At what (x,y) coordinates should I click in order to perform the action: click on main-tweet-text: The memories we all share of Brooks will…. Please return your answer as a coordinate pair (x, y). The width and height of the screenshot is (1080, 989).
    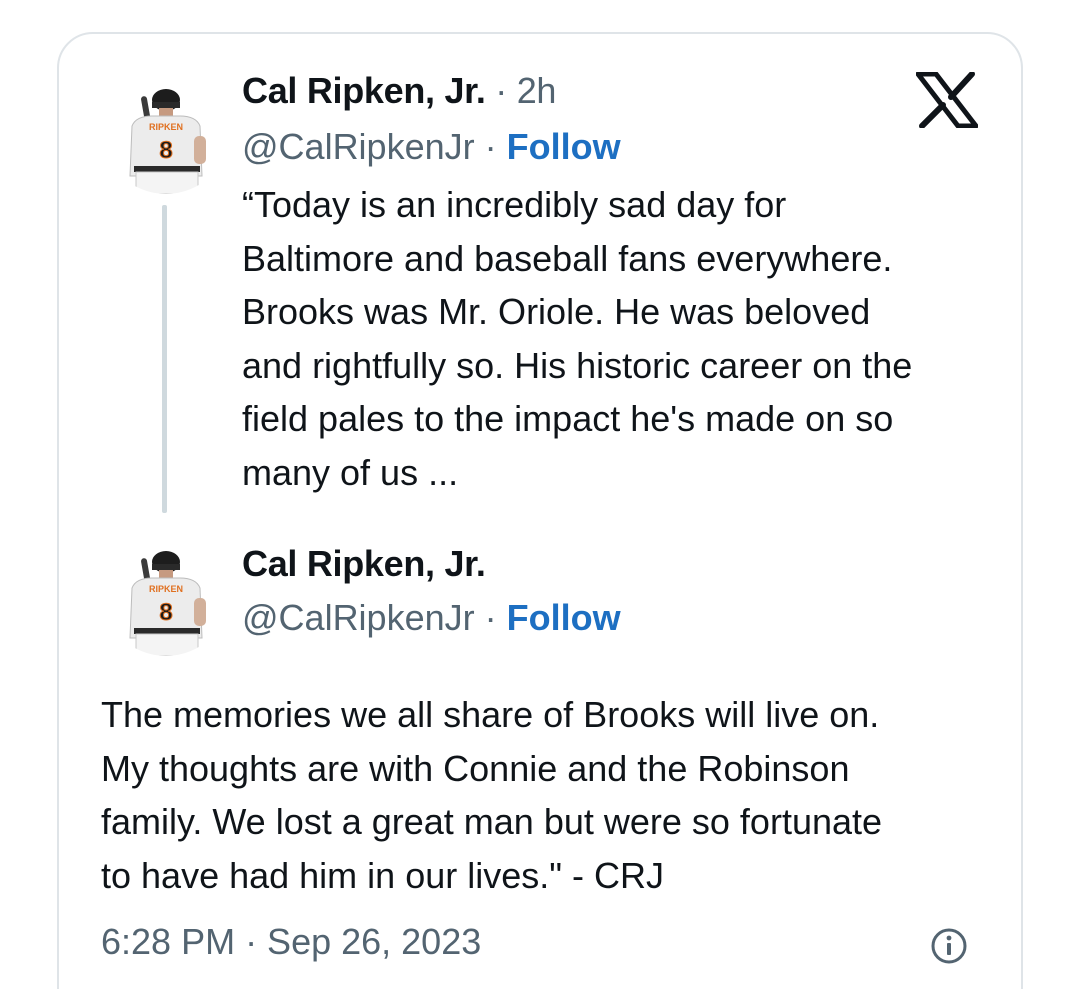
    Looking at the image, I should click on (492, 795).